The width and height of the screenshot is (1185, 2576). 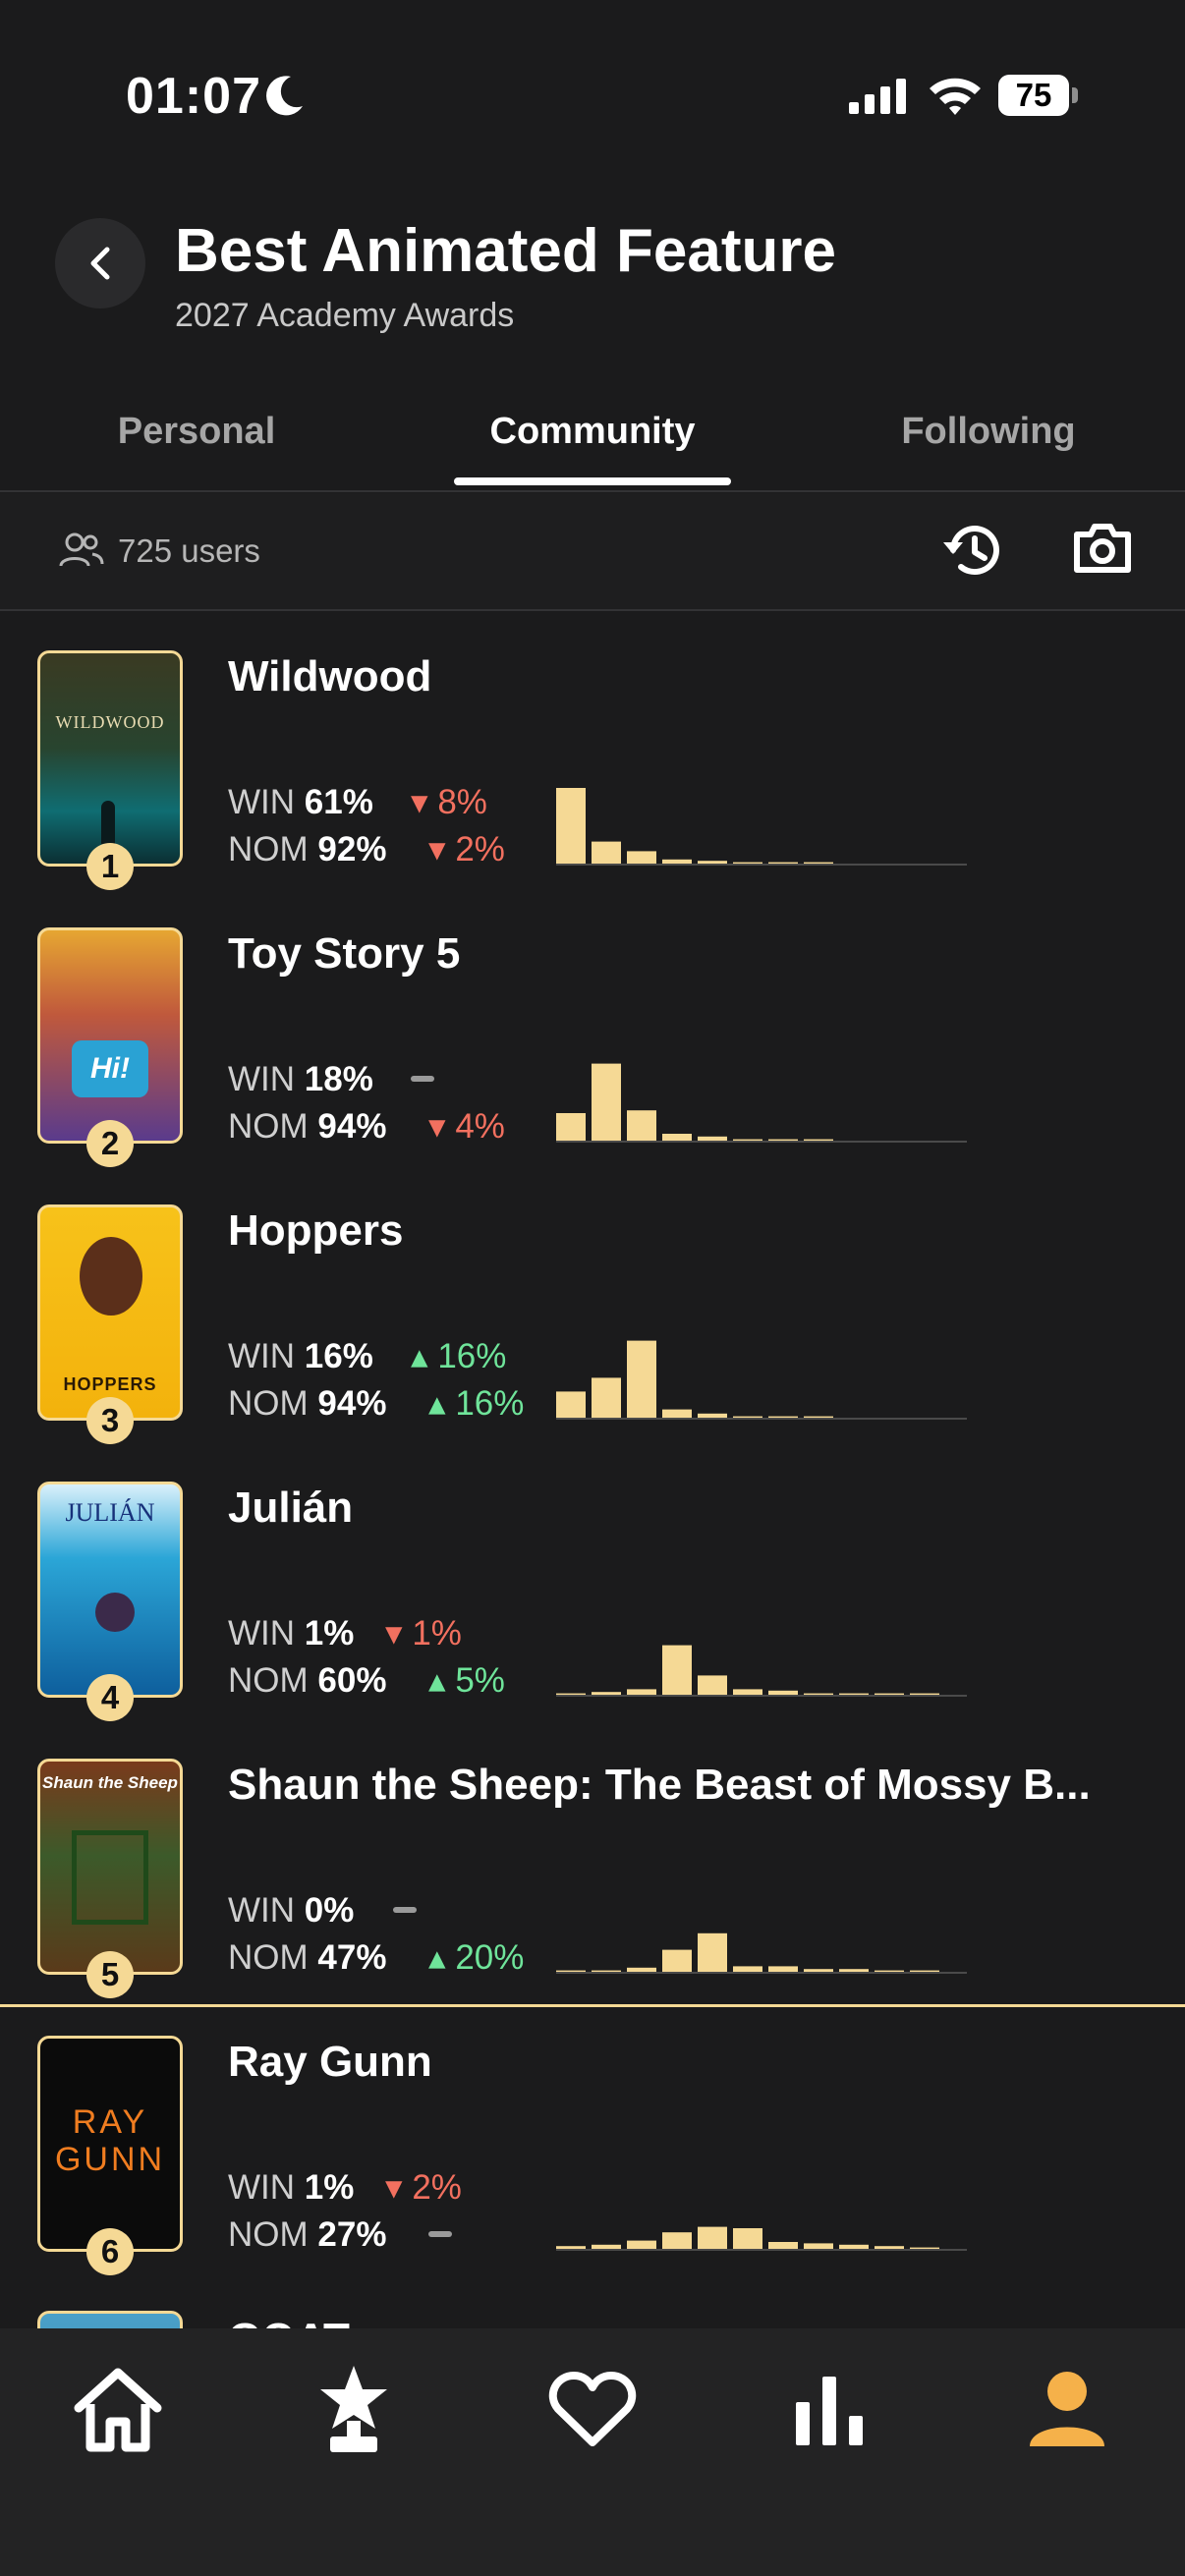 I want to click on nominee-cutoff-line, so click(x=592, y=2005).